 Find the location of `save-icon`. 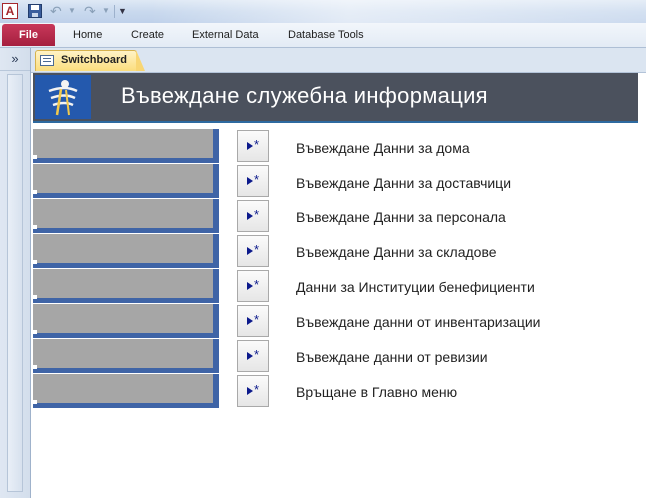

save-icon is located at coordinates (35, 11).